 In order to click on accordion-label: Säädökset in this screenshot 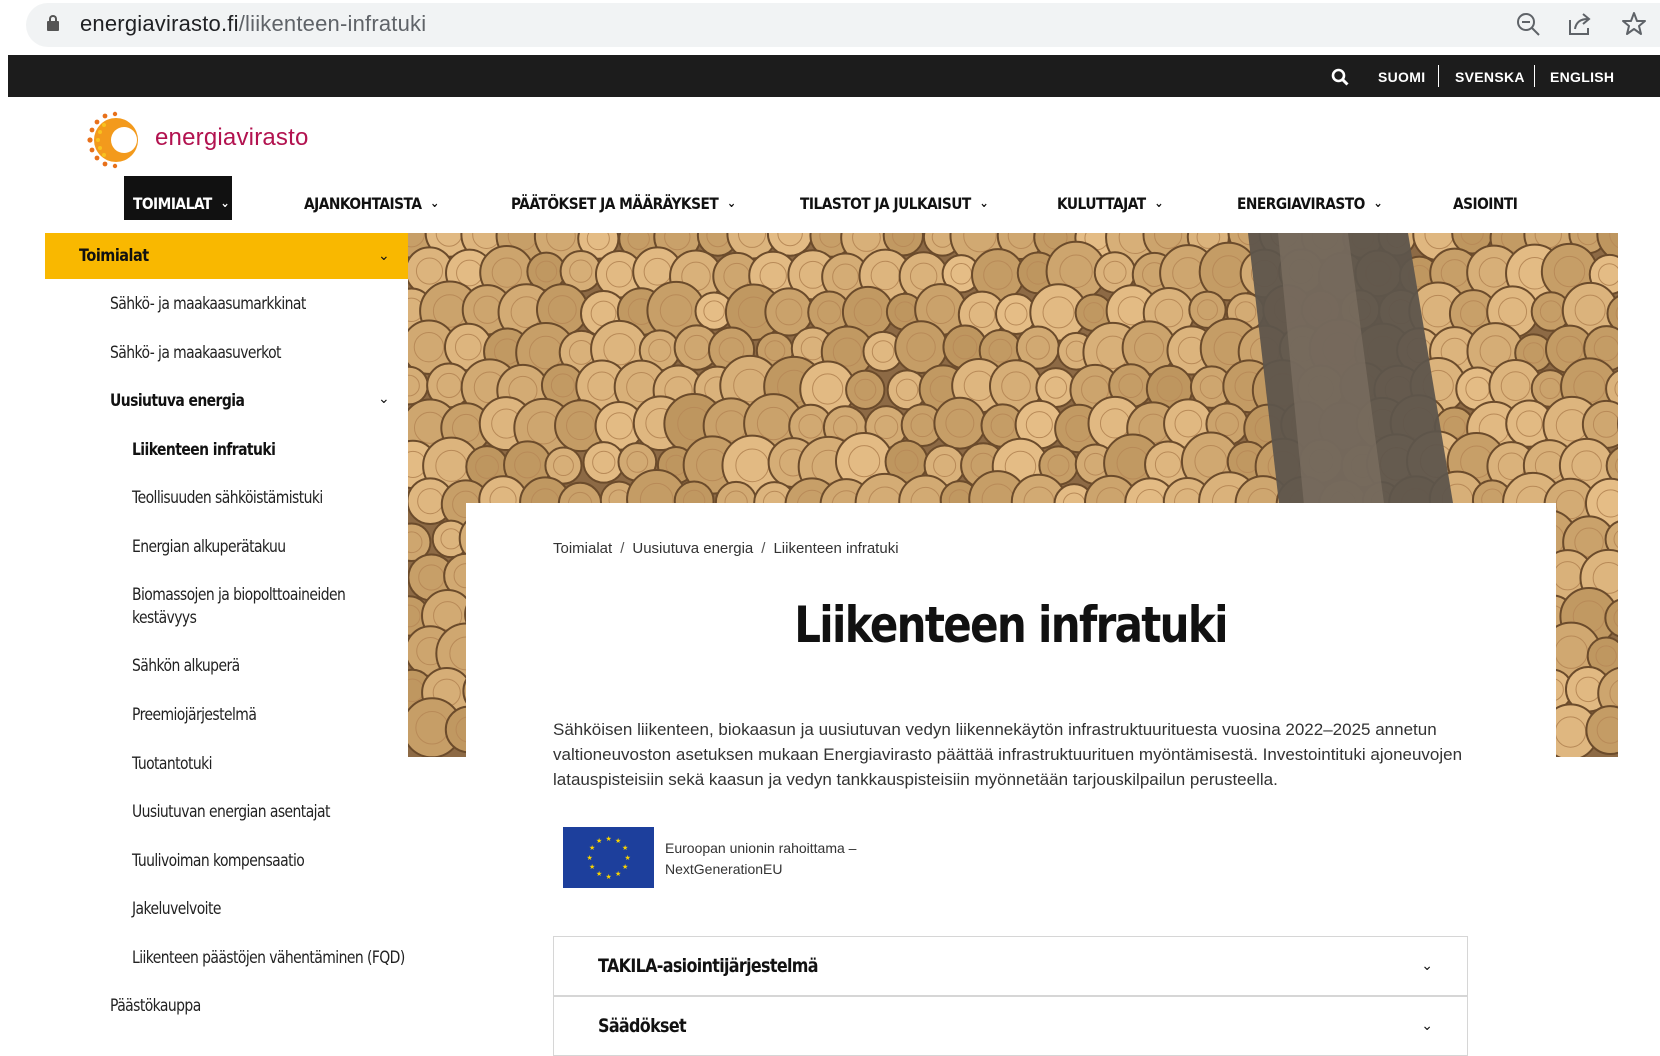, I will do `click(642, 1026)`.